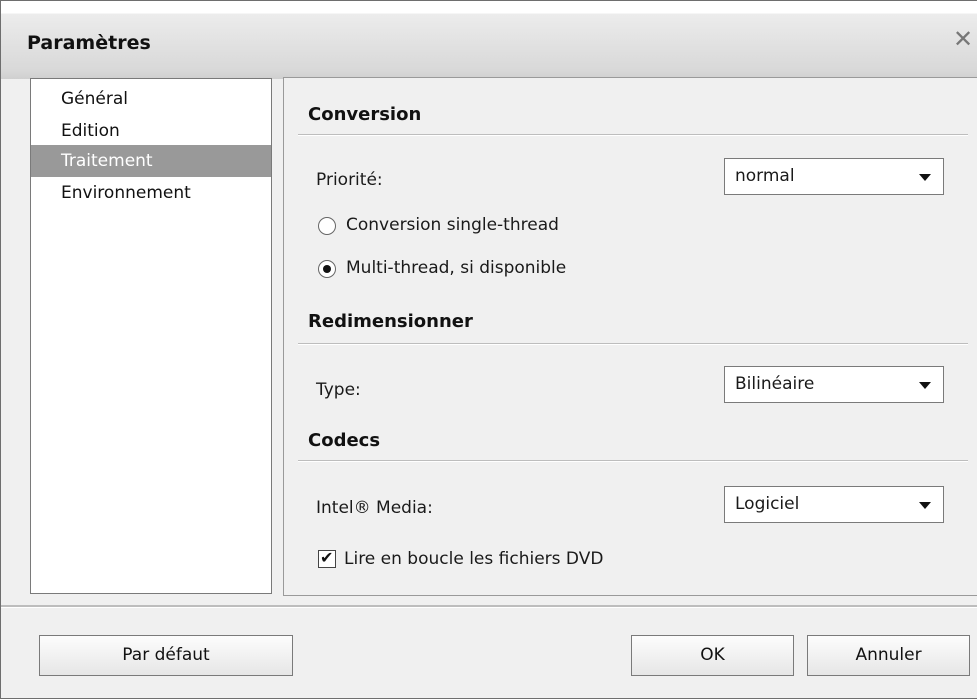  I want to click on loop-dvd-checkbox: ✔, so click(327, 558).